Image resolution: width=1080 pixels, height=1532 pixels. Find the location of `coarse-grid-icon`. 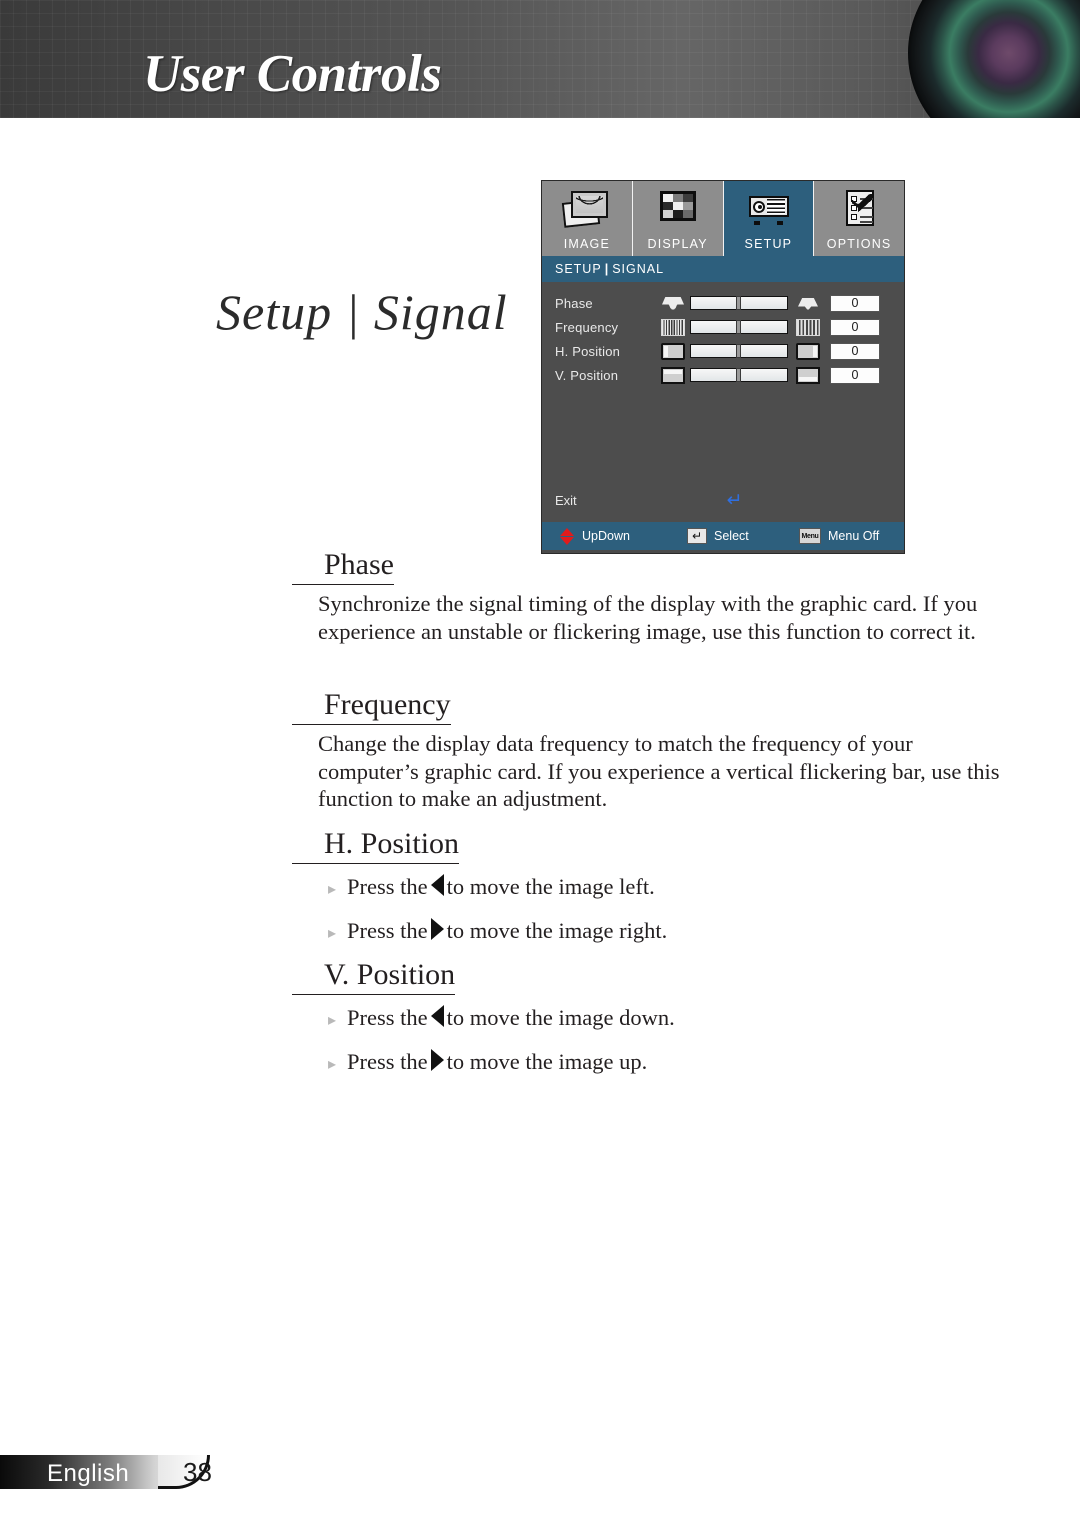

coarse-grid-icon is located at coordinates (808, 327).